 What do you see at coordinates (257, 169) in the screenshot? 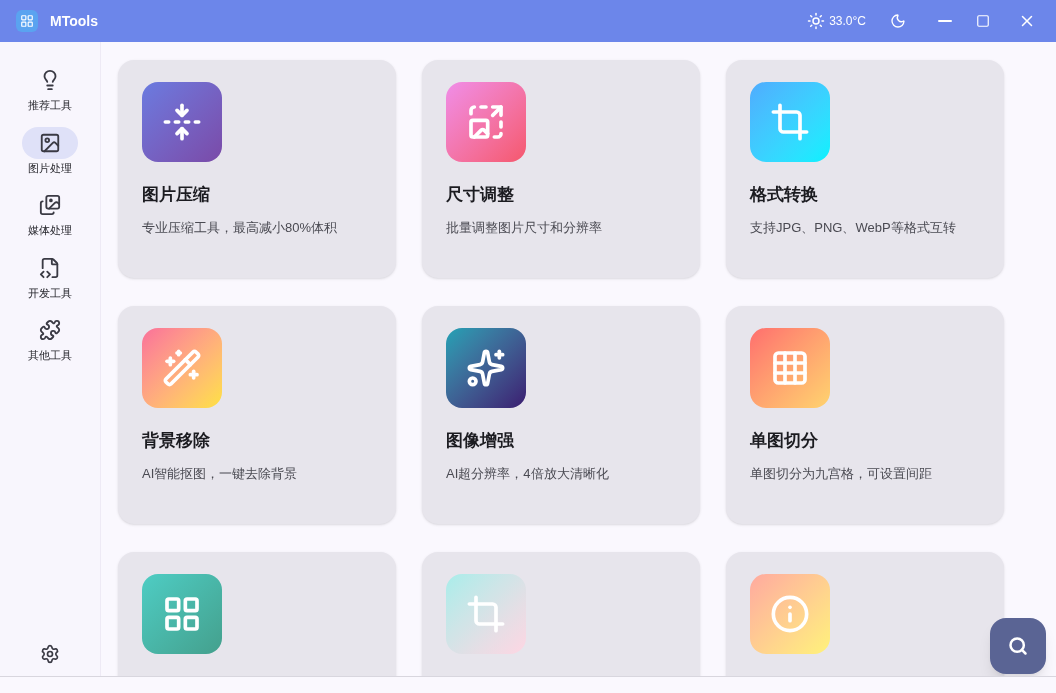
I see `tool-card: 图片压缩 专业压缩工具，最高减小80%体积` at bounding box center [257, 169].